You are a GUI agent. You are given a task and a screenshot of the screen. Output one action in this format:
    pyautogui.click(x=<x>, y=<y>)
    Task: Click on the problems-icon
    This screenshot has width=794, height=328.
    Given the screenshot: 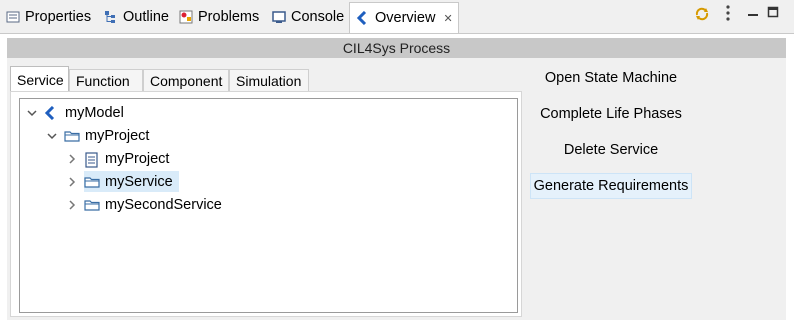 What is the action you would take?
    pyautogui.click(x=186, y=17)
    